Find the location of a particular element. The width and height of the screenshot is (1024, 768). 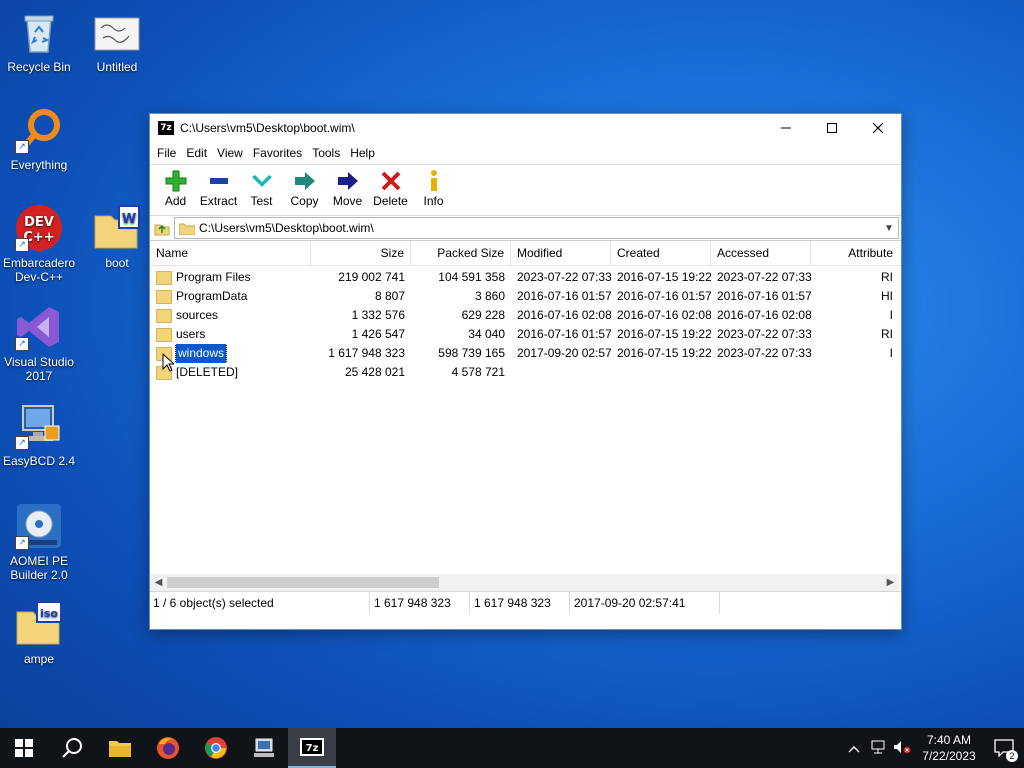

row-modified: 2016-07-16 01:57 is located at coordinates (564, 334).